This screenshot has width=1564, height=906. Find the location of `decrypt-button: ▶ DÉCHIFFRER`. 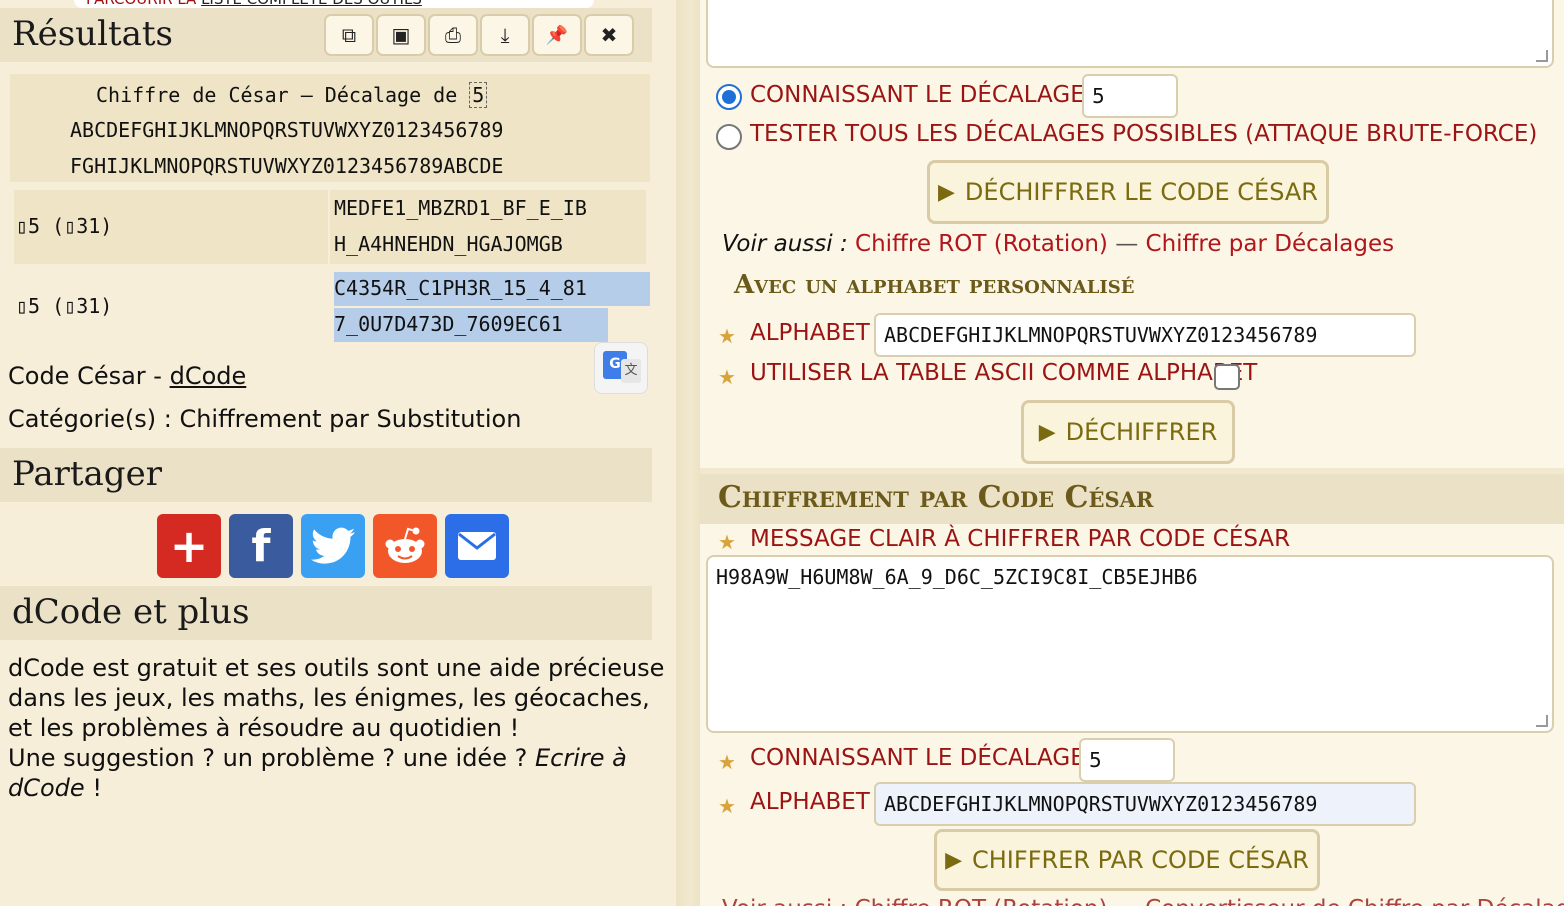

decrypt-button: ▶ DÉCHIFFRER is located at coordinates (1128, 432).